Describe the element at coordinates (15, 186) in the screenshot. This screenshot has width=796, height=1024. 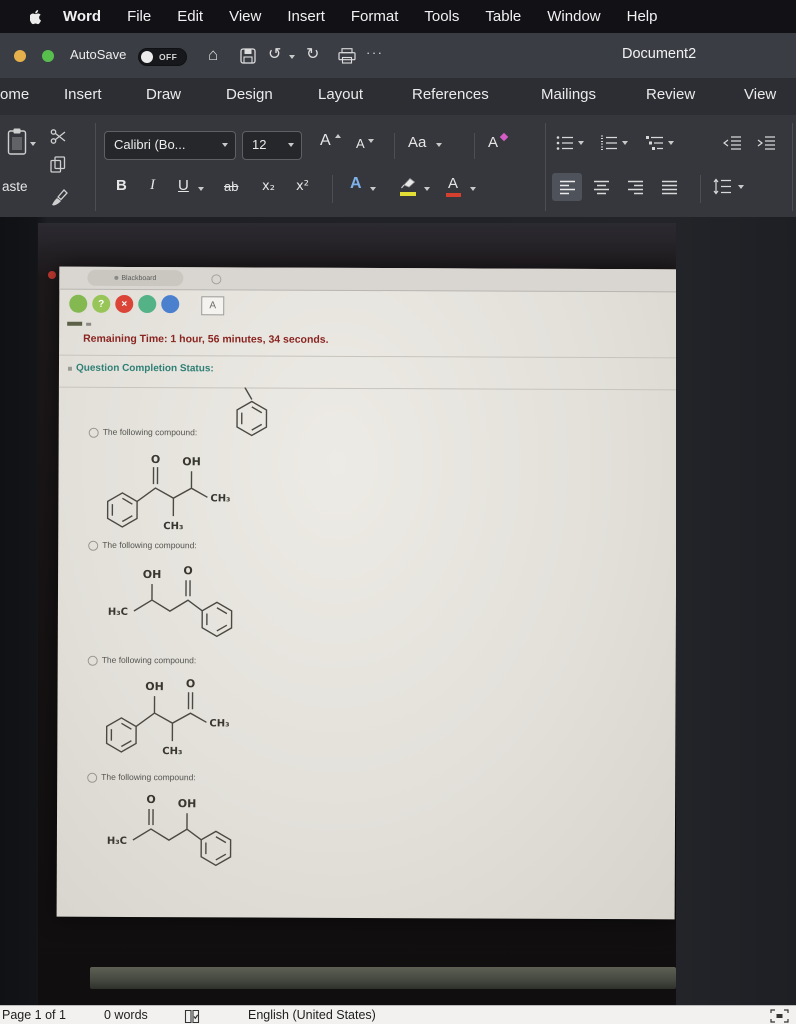
I see `paste-button-label: aste` at that location.